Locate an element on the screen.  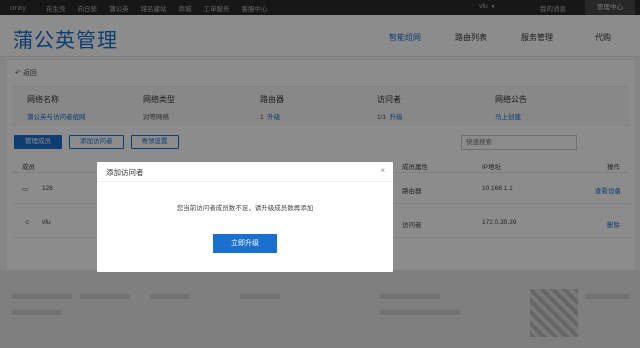
dialog-title: 添加访问者 is located at coordinates (125, 172).